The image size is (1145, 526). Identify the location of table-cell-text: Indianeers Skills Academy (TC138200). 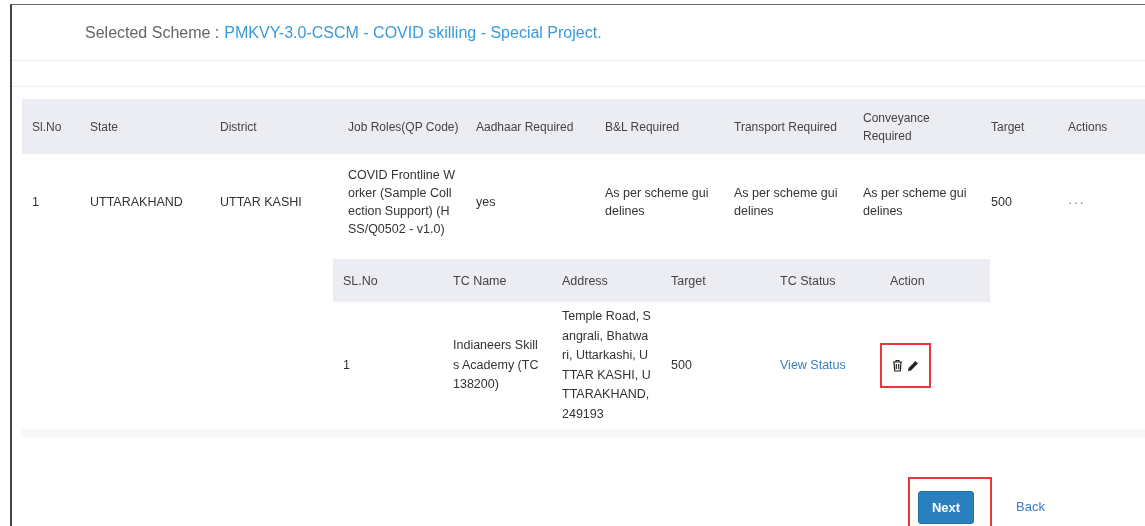
(496, 365).